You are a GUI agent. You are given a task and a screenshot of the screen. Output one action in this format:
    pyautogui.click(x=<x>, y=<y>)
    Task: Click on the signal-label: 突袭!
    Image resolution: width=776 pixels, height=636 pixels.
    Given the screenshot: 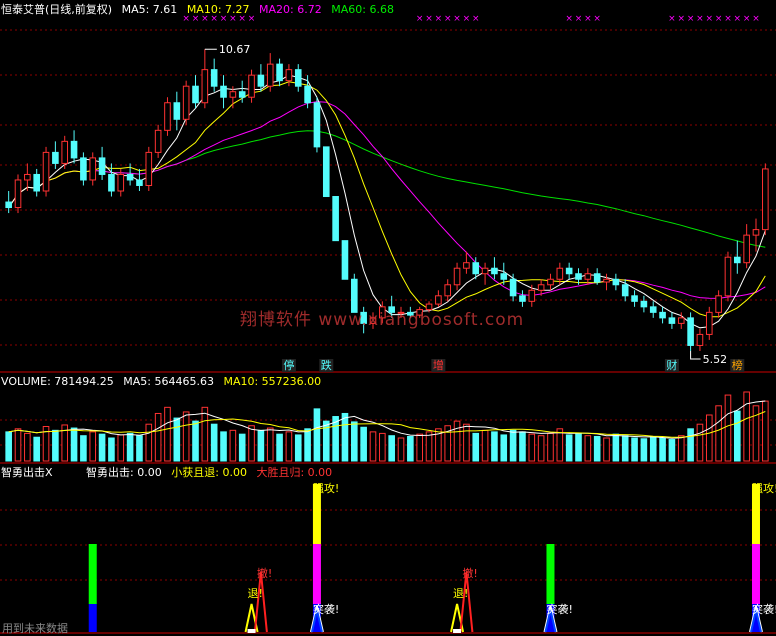 What is the action you would take?
    pyautogui.click(x=764, y=609)
    